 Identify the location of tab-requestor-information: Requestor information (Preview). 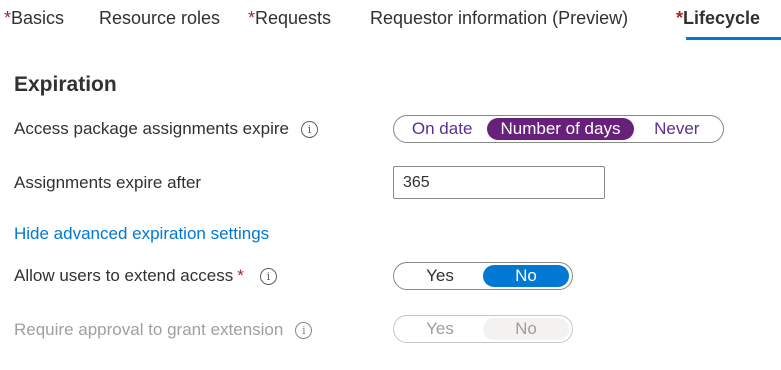
(499, 18).